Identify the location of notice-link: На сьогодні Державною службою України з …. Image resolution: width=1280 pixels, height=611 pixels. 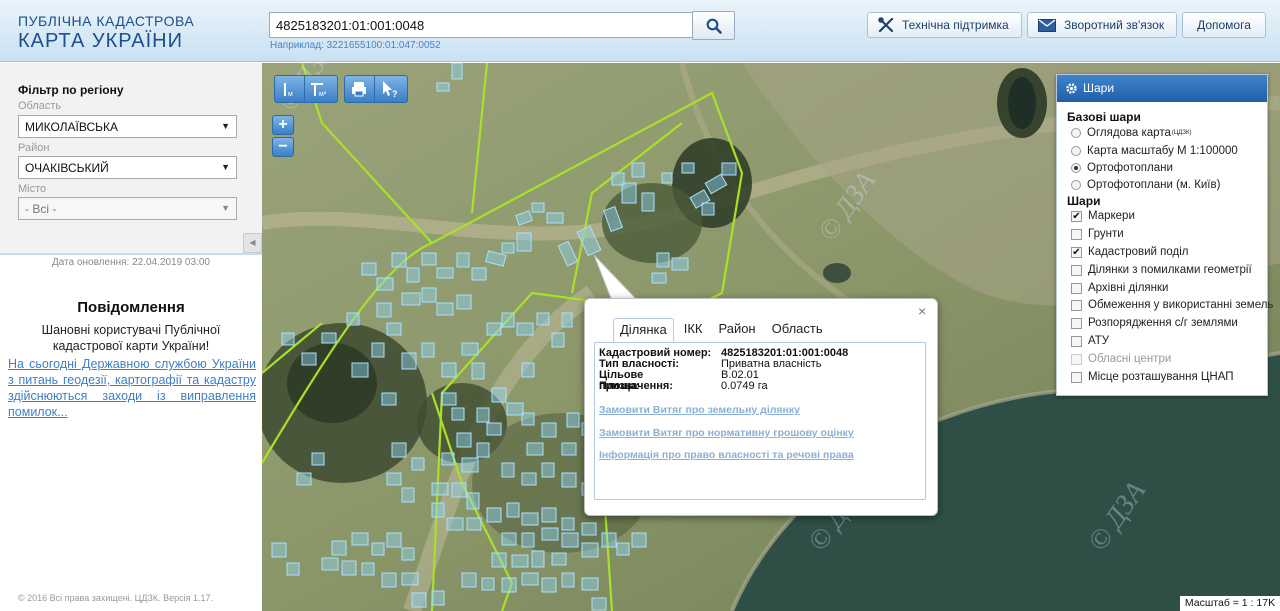
(132, 388).